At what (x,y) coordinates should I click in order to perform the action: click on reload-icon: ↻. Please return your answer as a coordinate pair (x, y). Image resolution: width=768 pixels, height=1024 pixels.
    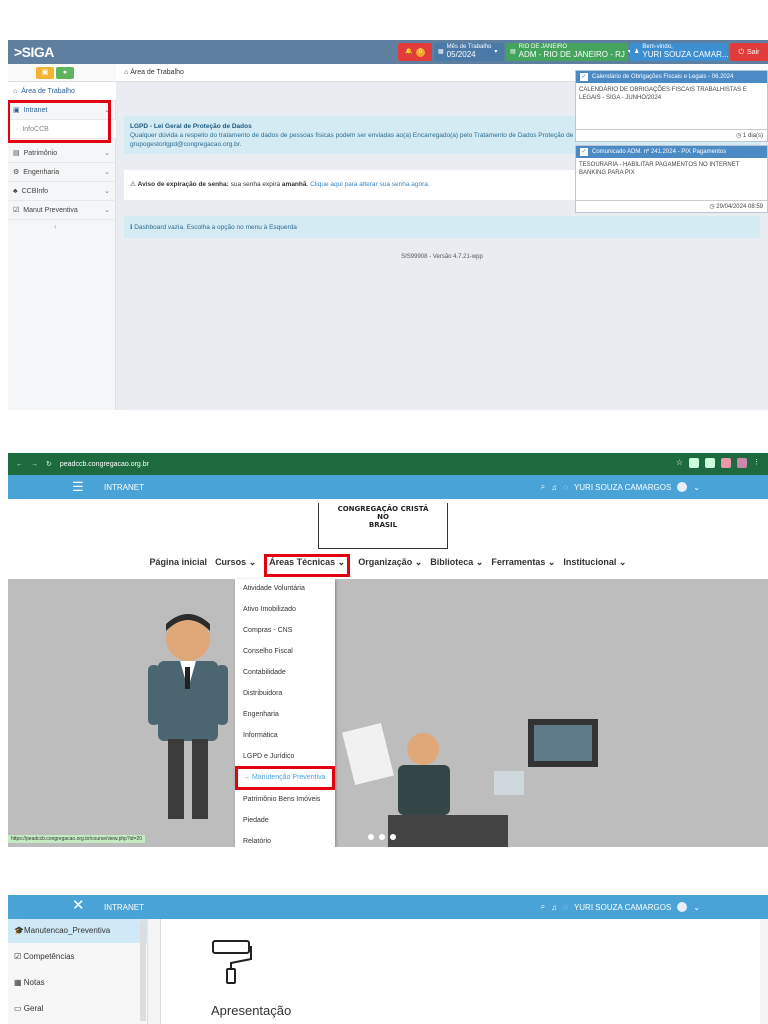
    Looking at the image, I should click on (49, 464).